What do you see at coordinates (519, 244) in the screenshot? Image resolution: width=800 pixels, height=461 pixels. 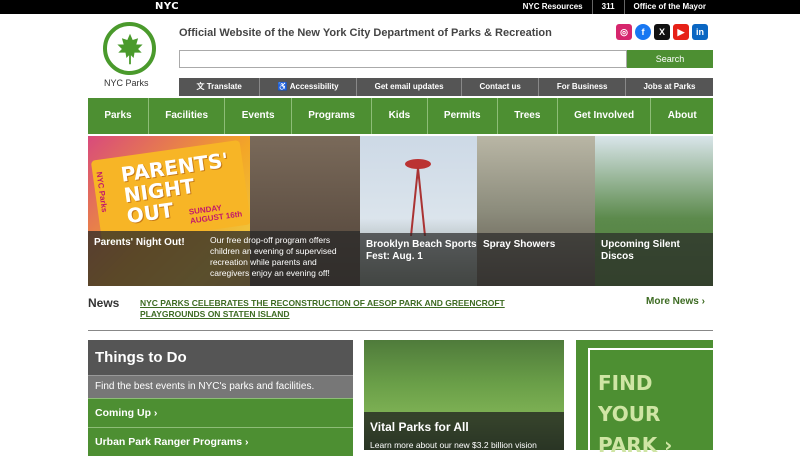 I see `tile-title: Spray Showers` at bounding box center [519, 244].